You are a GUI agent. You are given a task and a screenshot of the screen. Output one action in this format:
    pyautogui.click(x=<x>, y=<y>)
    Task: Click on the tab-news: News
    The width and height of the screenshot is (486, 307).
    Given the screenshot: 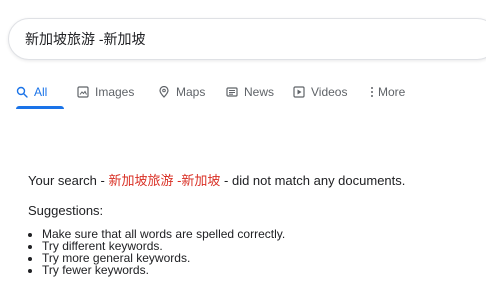 What is the action you would take?
    pyautogui.click(x=250, y=92)
    